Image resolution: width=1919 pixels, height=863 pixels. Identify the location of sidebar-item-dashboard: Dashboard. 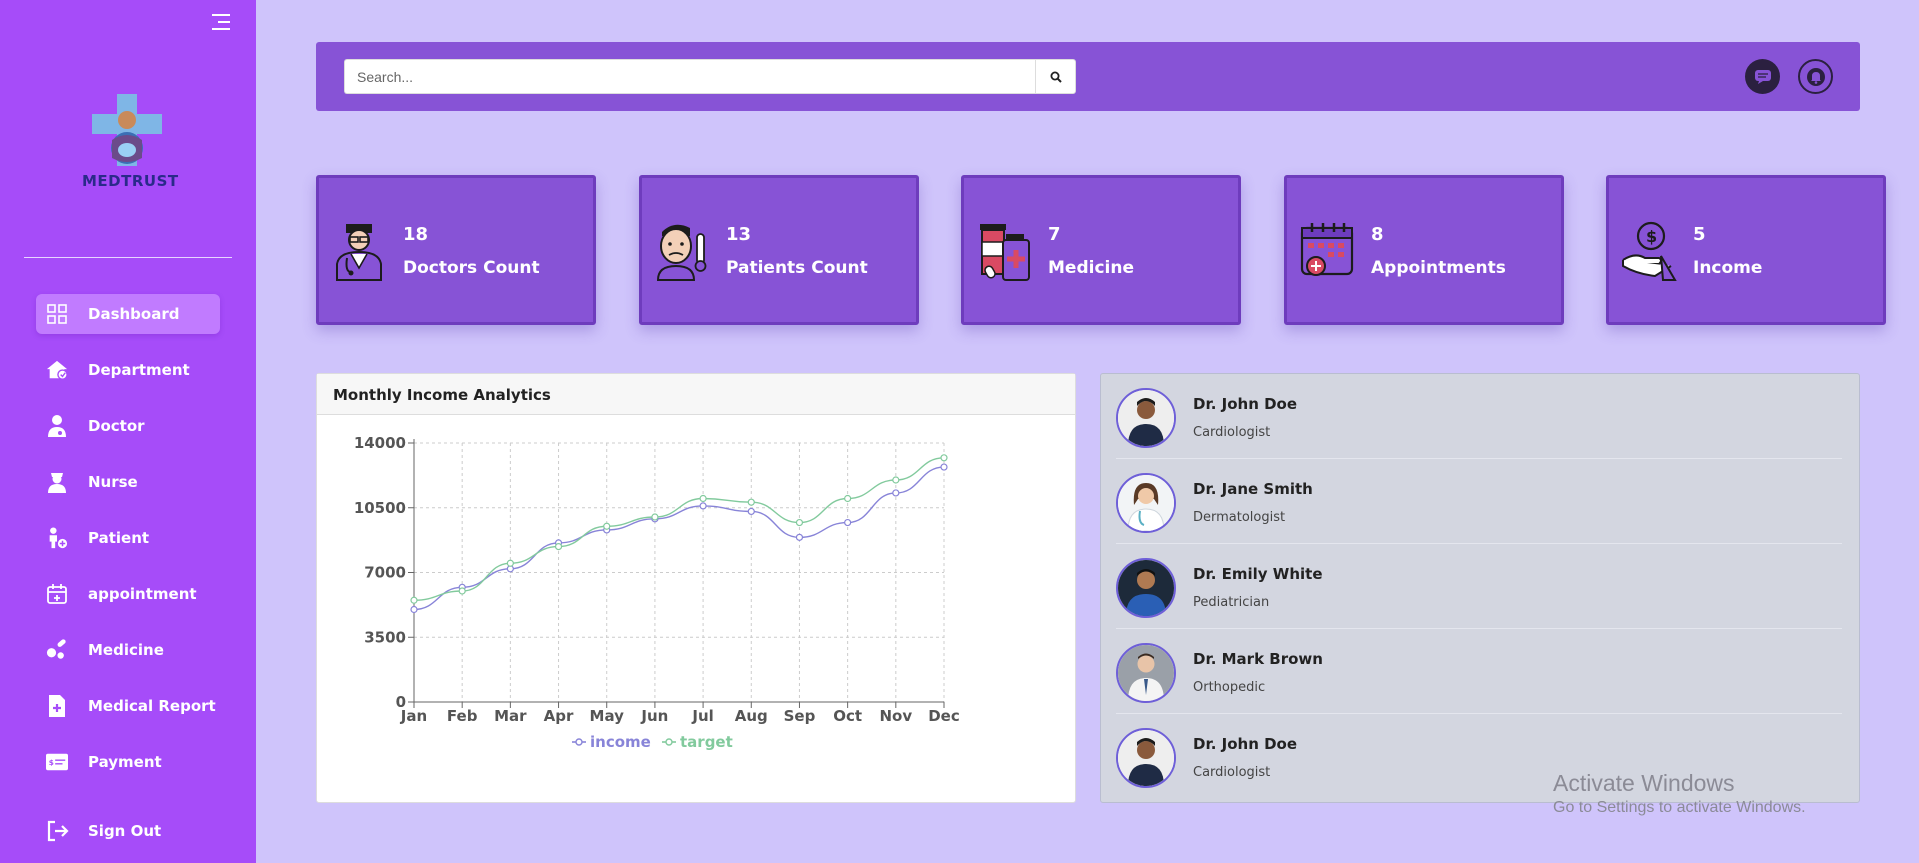
(128, 314).